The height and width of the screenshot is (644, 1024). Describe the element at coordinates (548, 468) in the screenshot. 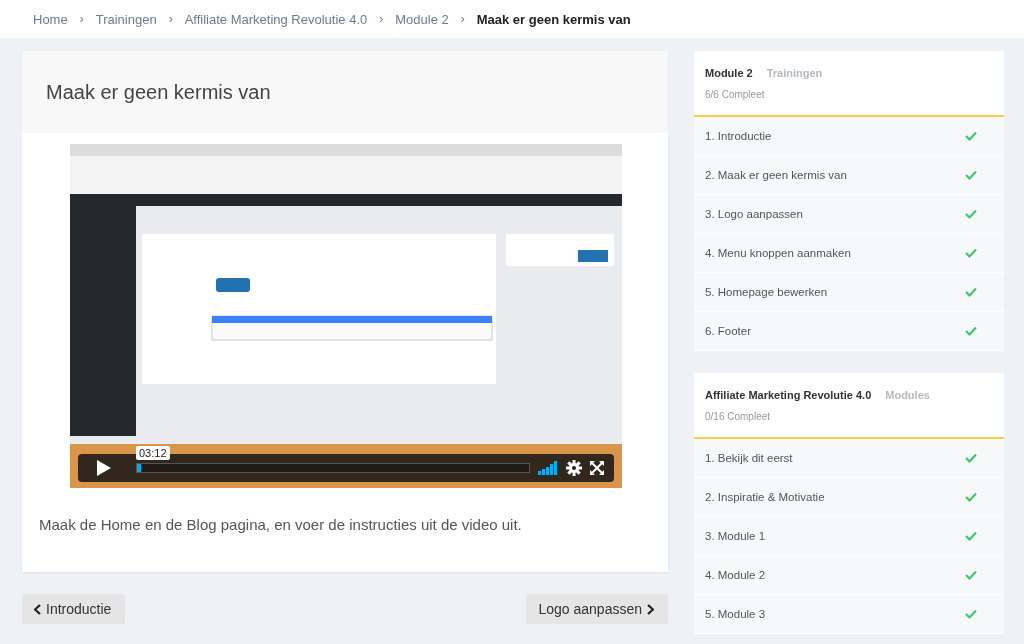

I see `volume-icon` at that location.